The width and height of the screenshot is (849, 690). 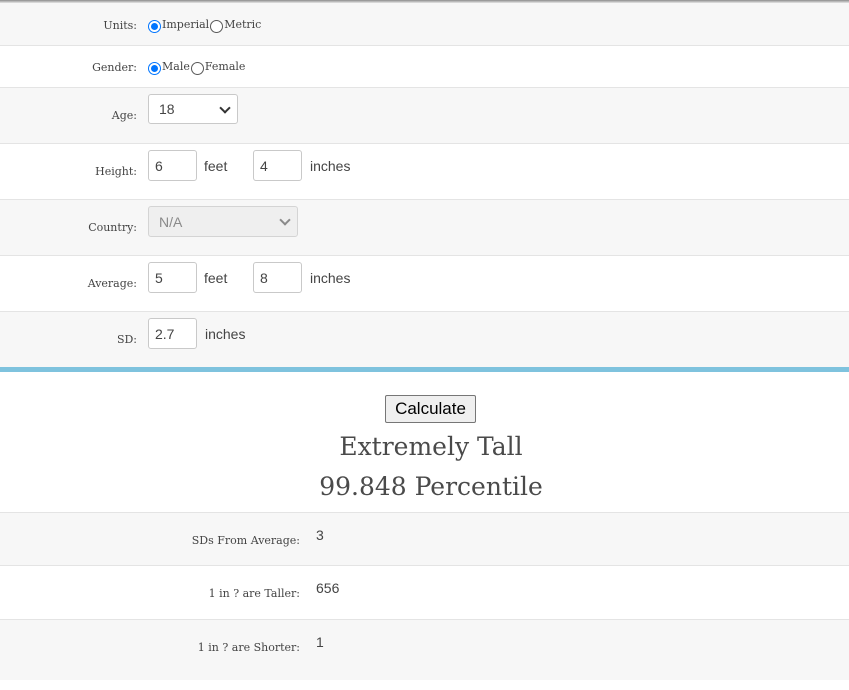 What do you see at coordinates (172, 165) in the screenshot?
I see `height-feet-input: 6` at bounding box center [172, 165].